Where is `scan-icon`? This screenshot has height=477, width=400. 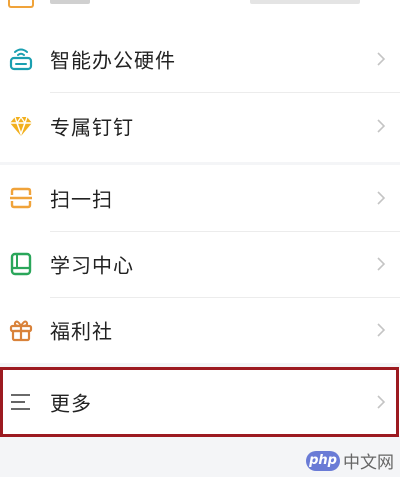 scan-icon is located at coordinates (21, 198).